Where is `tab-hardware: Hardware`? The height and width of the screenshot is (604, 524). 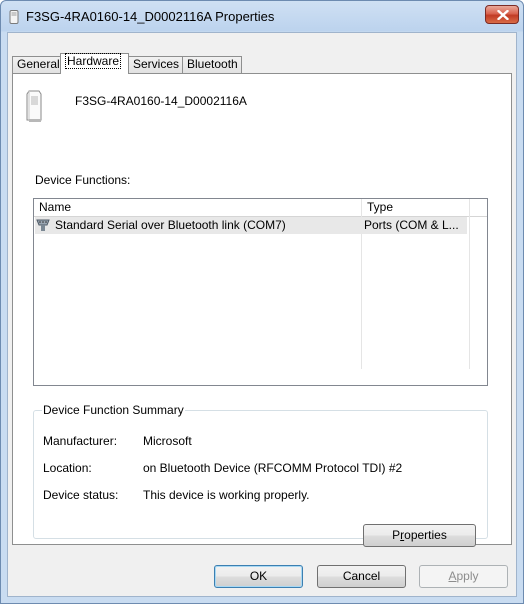
tab-hardware: Hardware is located at coordinates (94, 63).